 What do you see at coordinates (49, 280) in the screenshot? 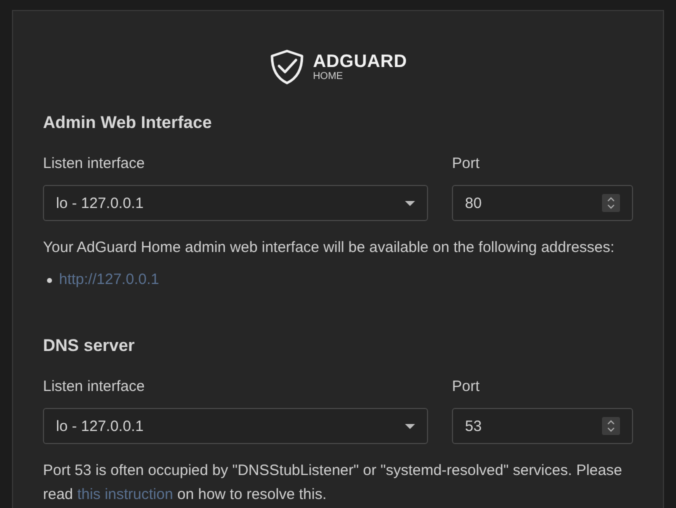
I see `bullet-icon` at bounding box center [49, 280].